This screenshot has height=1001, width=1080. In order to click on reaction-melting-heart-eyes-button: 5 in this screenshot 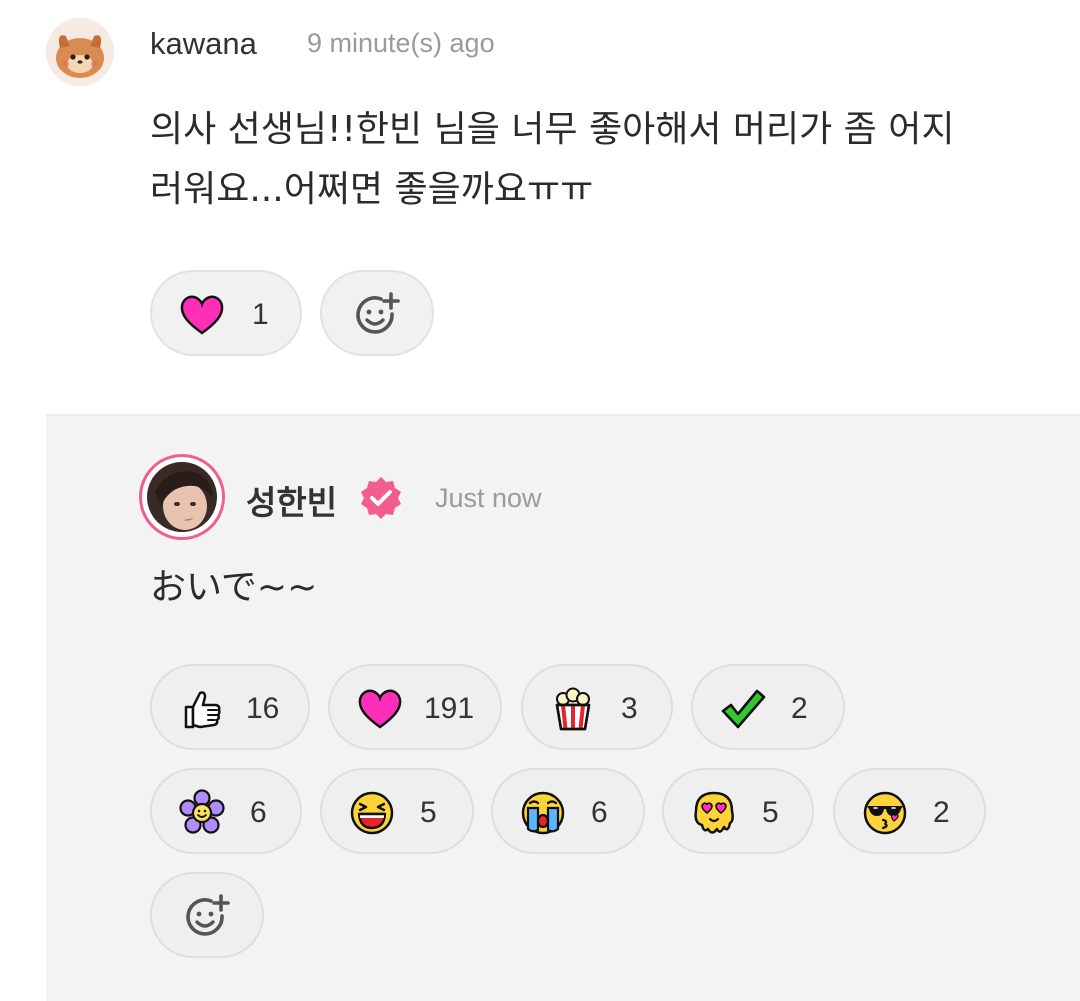, I will do `click(738, 811)`.